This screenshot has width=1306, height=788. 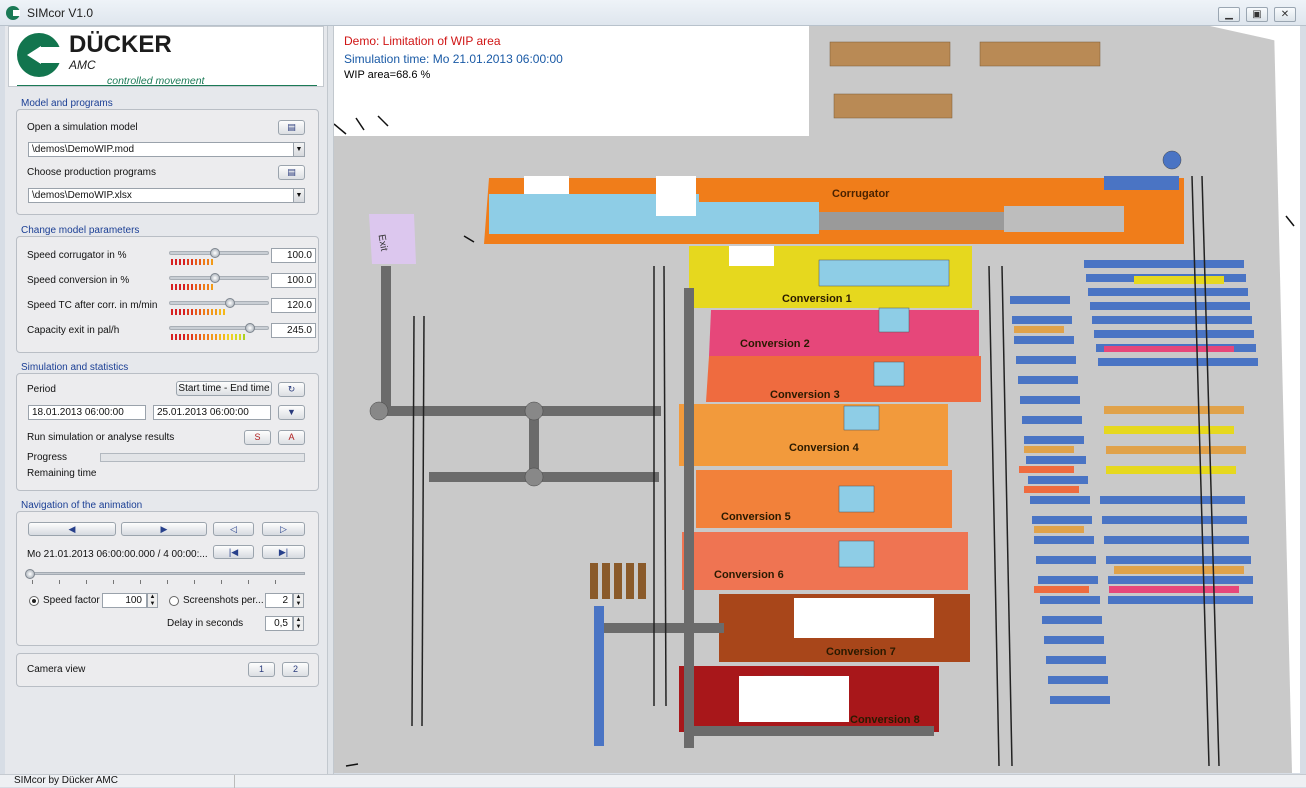 What do you see at coordinates (330, 400) in the screenshot?
I see `panel-splitter` at bounding box center [330, 400].